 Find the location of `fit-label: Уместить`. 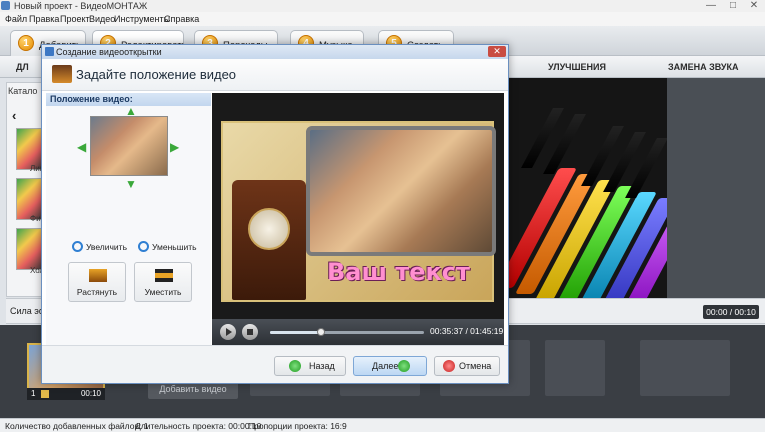

fit-label: Уместить is located at coordinates (163, 292).